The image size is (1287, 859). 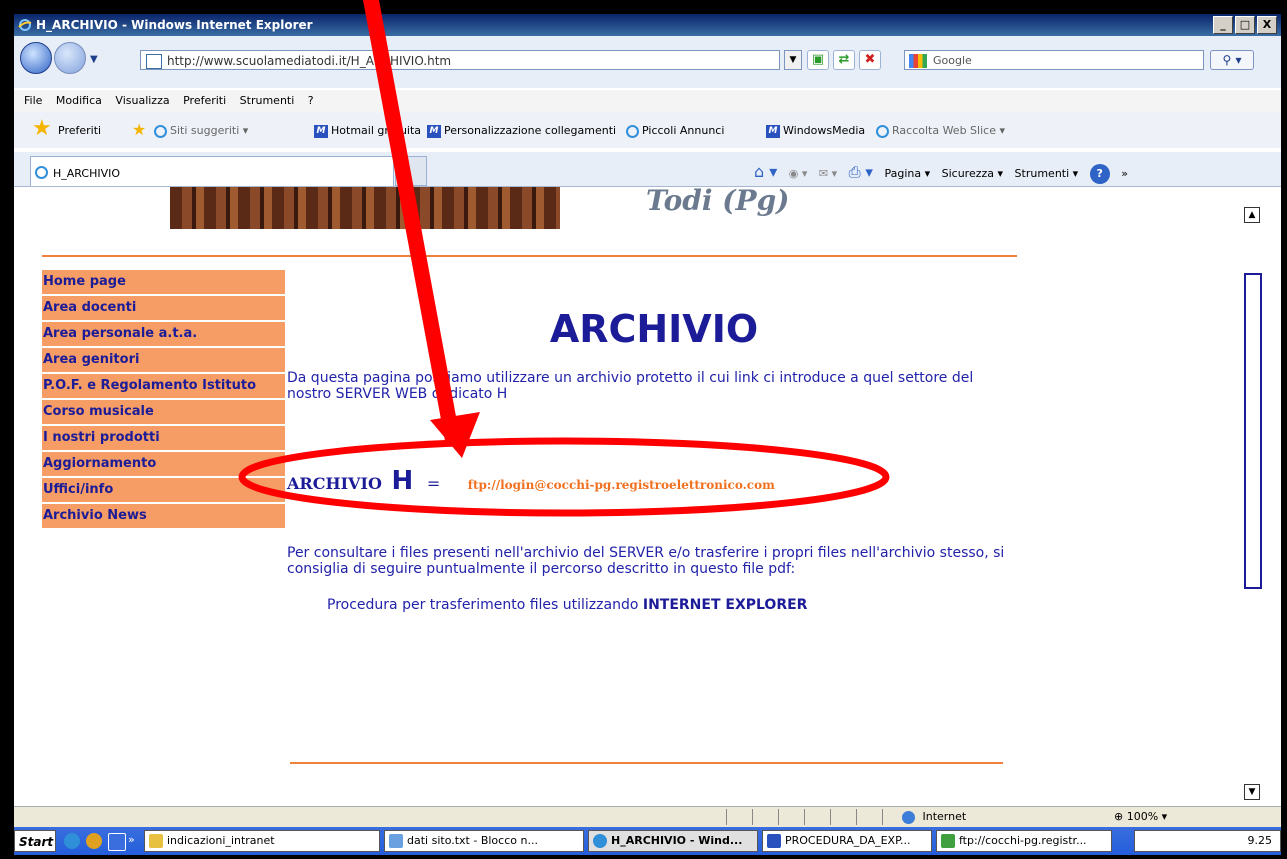 I want to click on scroll-down-arrow-icon: ▼, so click(x=1252, y=792).